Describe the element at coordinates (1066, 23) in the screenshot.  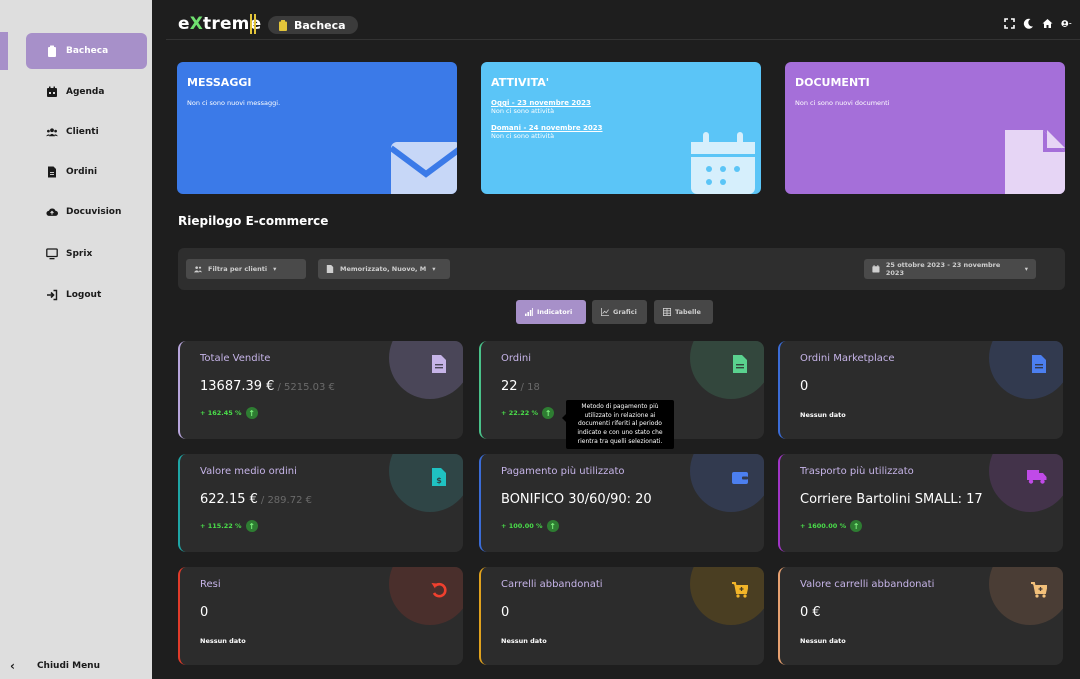
I see `user-menu-icon` at that location.